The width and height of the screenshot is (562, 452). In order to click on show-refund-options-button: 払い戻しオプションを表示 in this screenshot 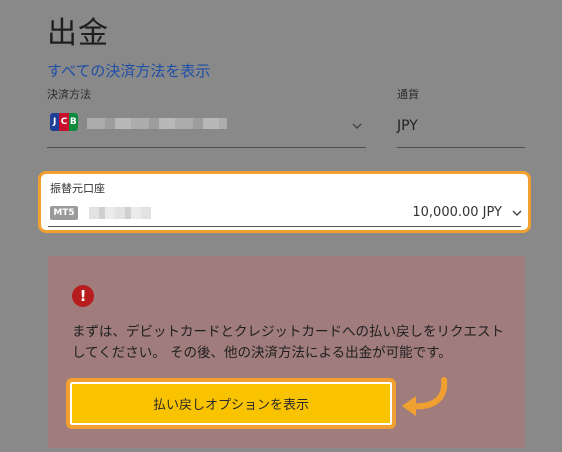, I will do `click(231, 403)`.